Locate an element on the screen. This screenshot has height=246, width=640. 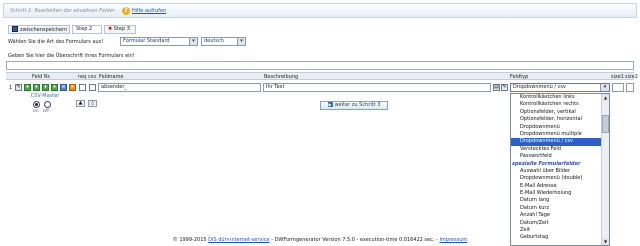
dropdown-group-label: spezielle Formularfelder is located at coordinates (546, 163).